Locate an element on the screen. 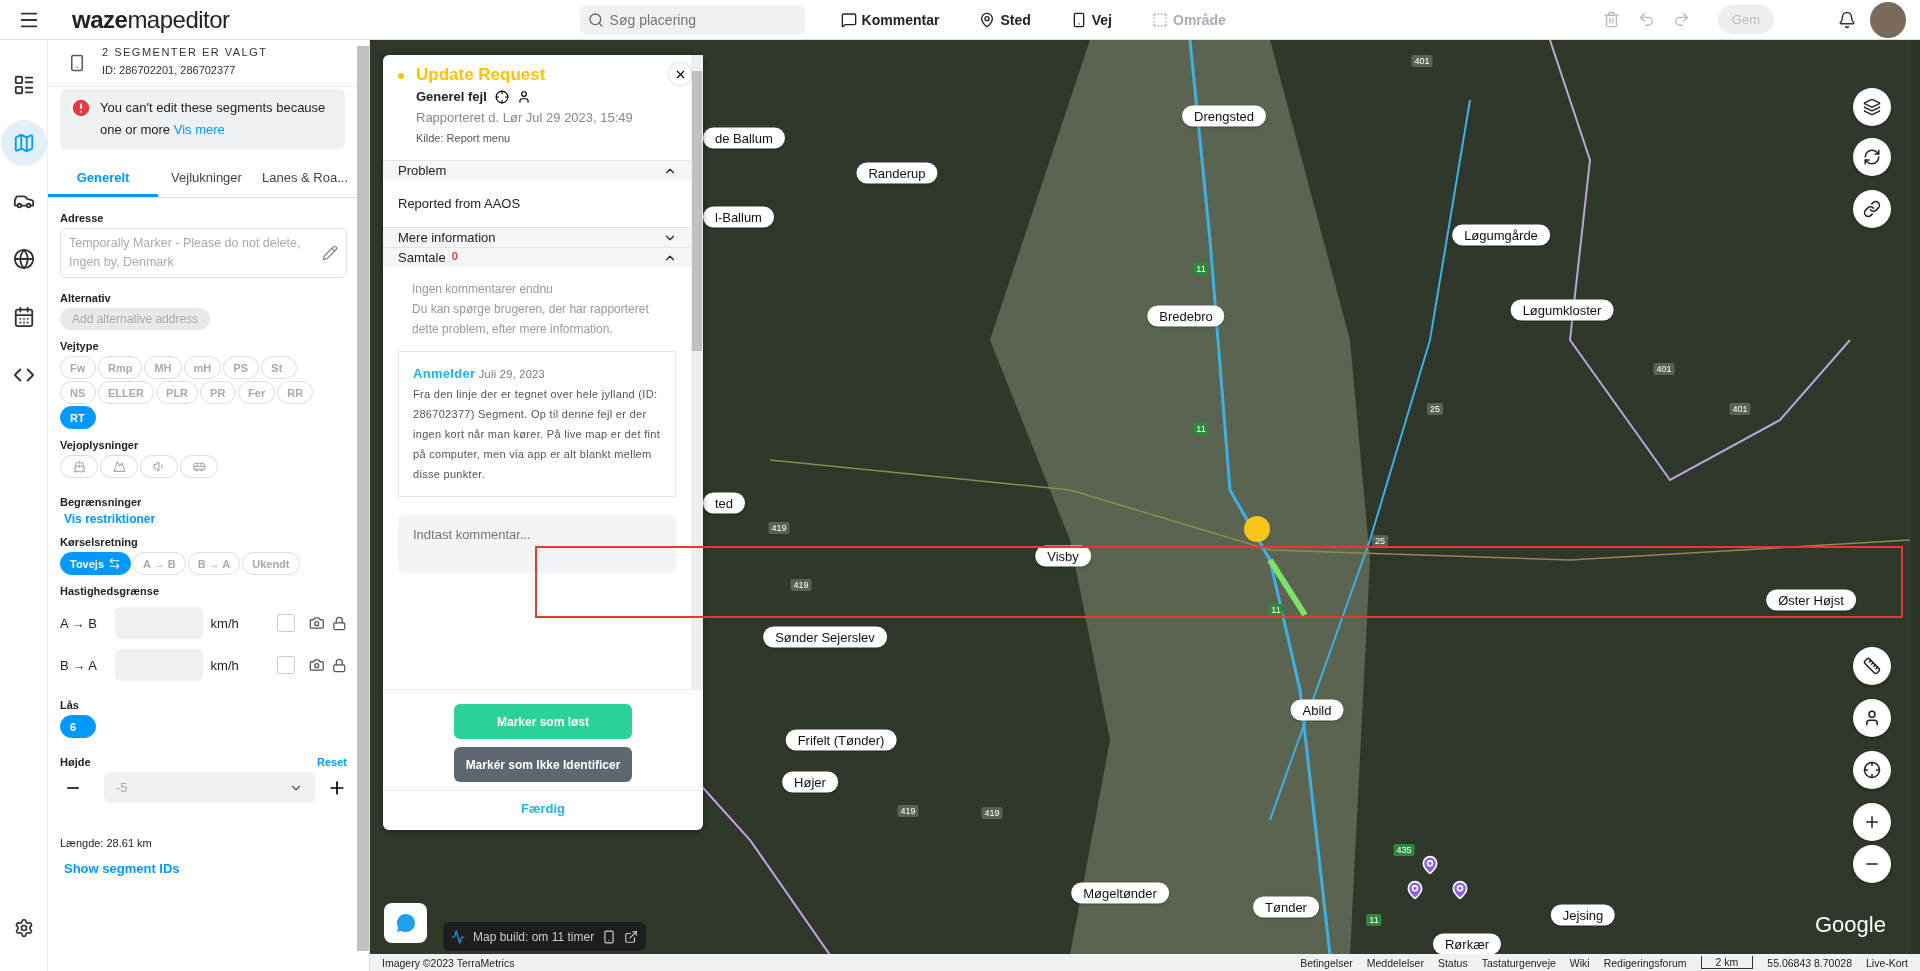  reset-link: Reset is located at coordinates (332, 762).